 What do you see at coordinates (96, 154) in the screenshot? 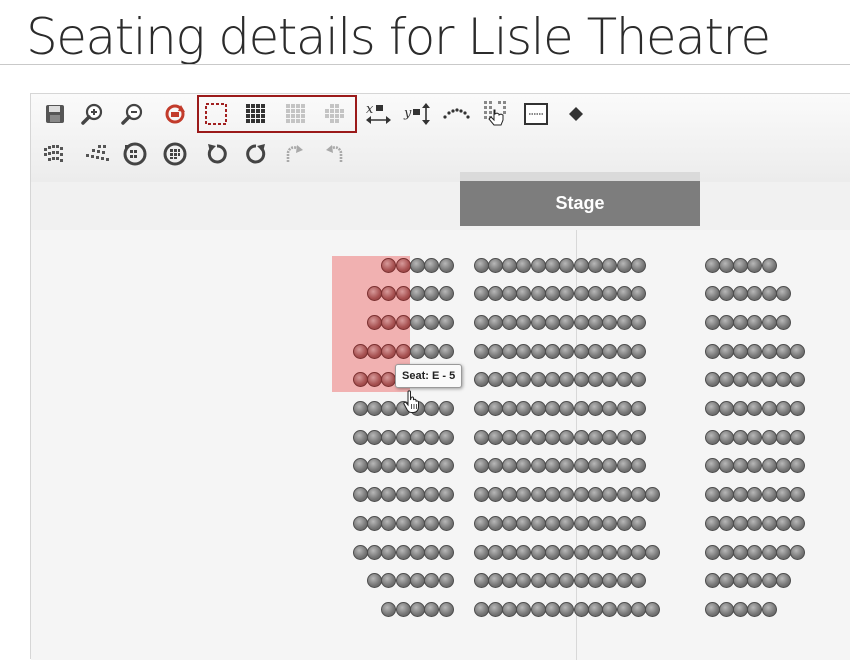
I see `seats-arc-icon` at bounding box center [96, 154].